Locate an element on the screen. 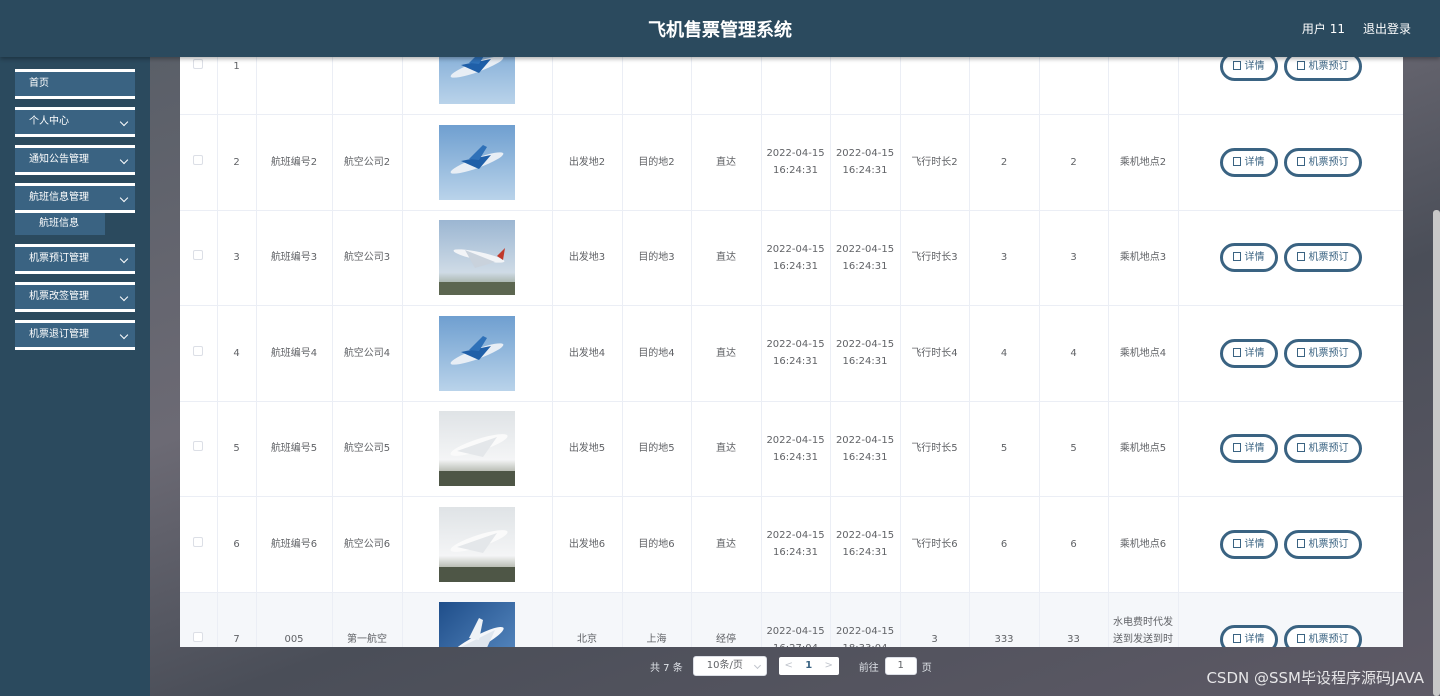  origin: 出发地2 is located at coordinates (587, 162).